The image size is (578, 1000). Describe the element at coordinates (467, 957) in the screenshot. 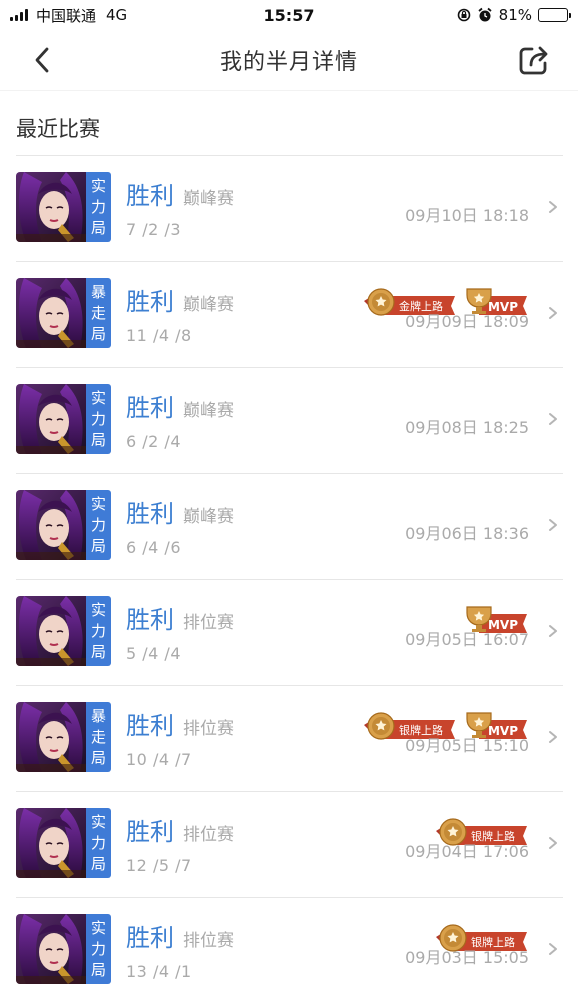

I see `match-time: 09月03日 15:05` at that location.